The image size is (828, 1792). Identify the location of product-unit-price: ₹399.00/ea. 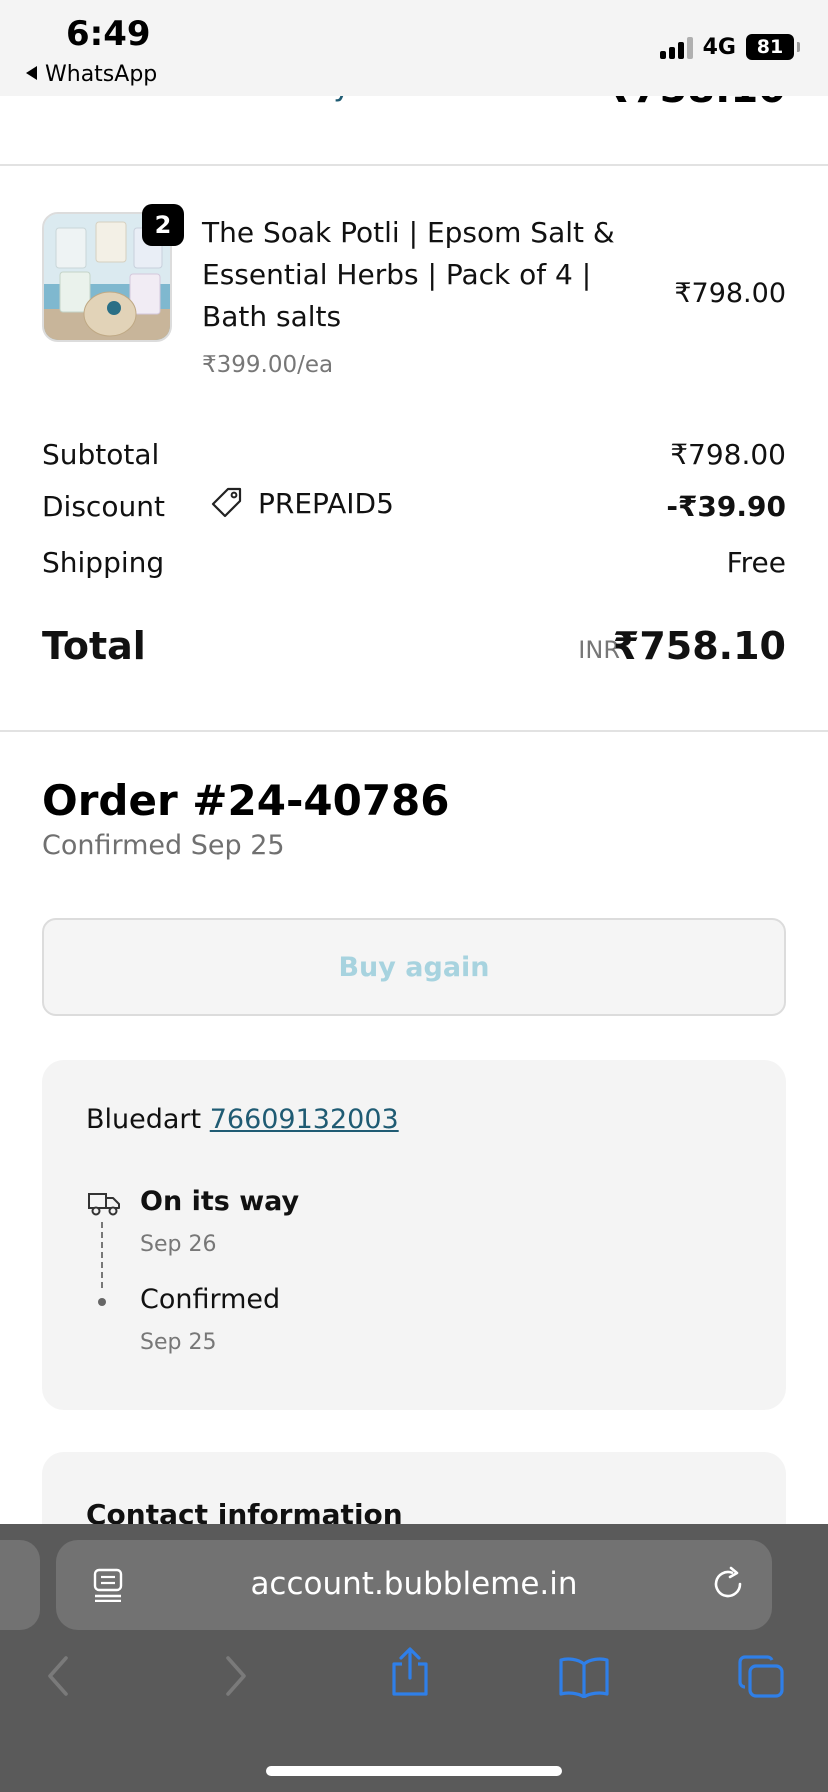
(268, 365).